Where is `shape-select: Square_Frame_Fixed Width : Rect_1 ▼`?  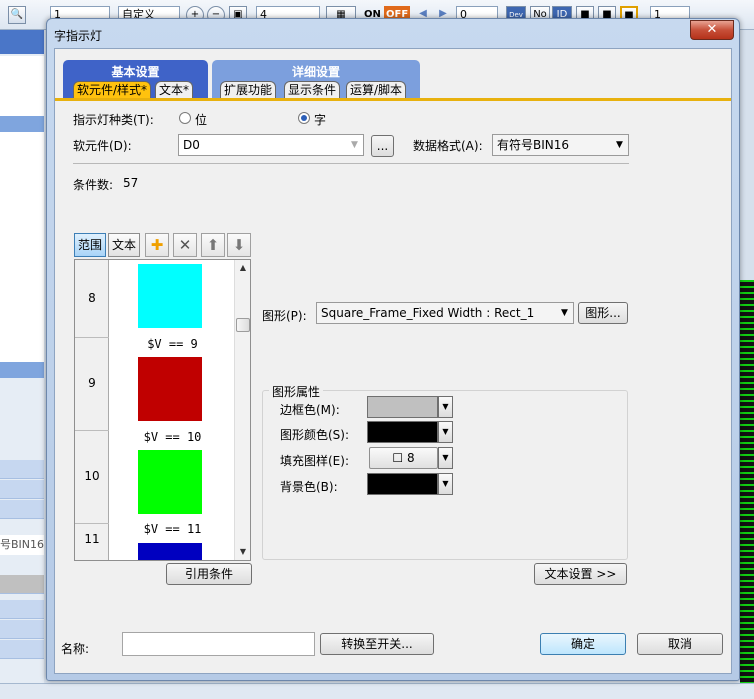 shape-select: Square_Frame_Fixed Width : Rect_1 ▼ is located at coordinates (445, 313).